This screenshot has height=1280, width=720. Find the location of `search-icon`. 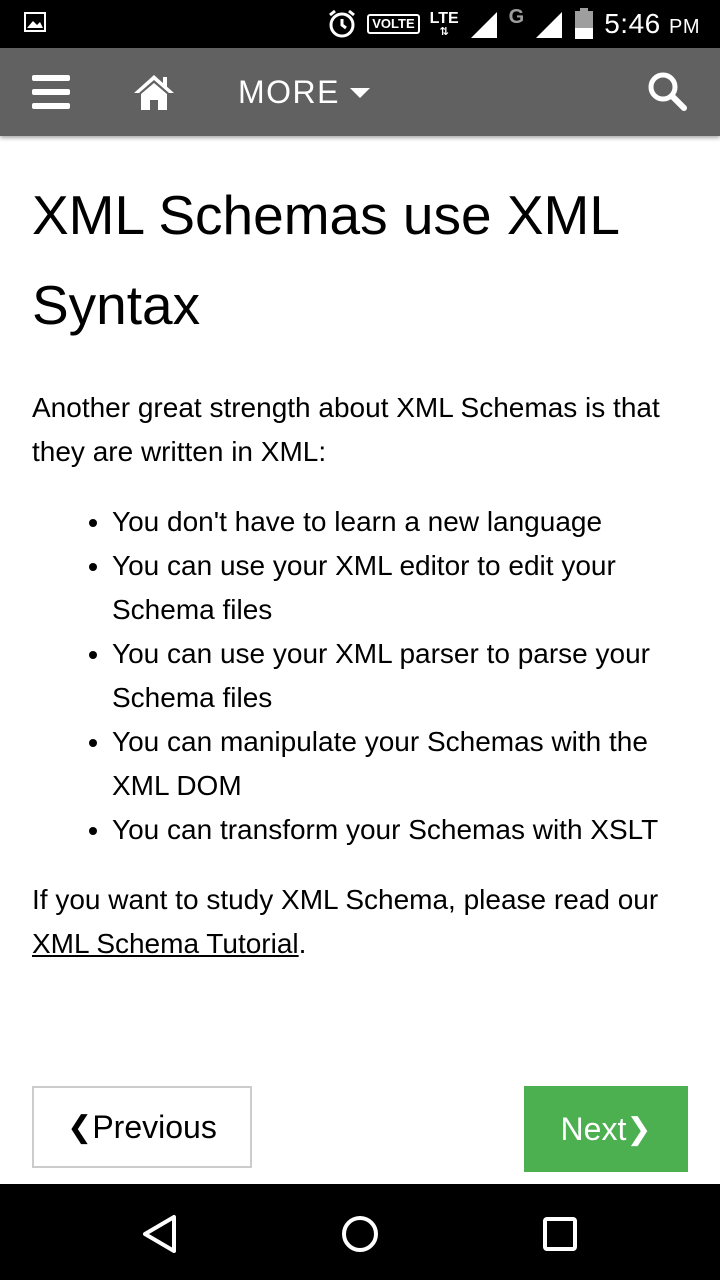

search-icon is located at coordinates (667, 91).